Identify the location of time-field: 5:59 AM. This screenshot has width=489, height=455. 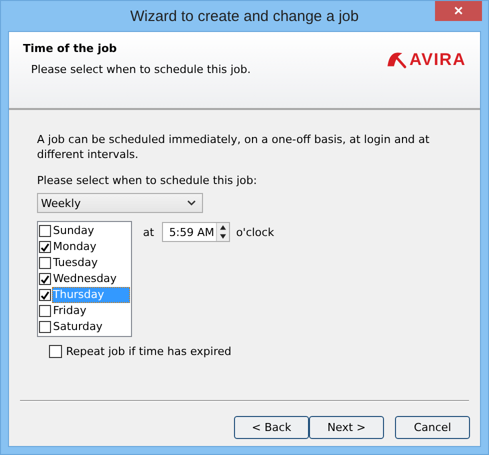
(196, 232).